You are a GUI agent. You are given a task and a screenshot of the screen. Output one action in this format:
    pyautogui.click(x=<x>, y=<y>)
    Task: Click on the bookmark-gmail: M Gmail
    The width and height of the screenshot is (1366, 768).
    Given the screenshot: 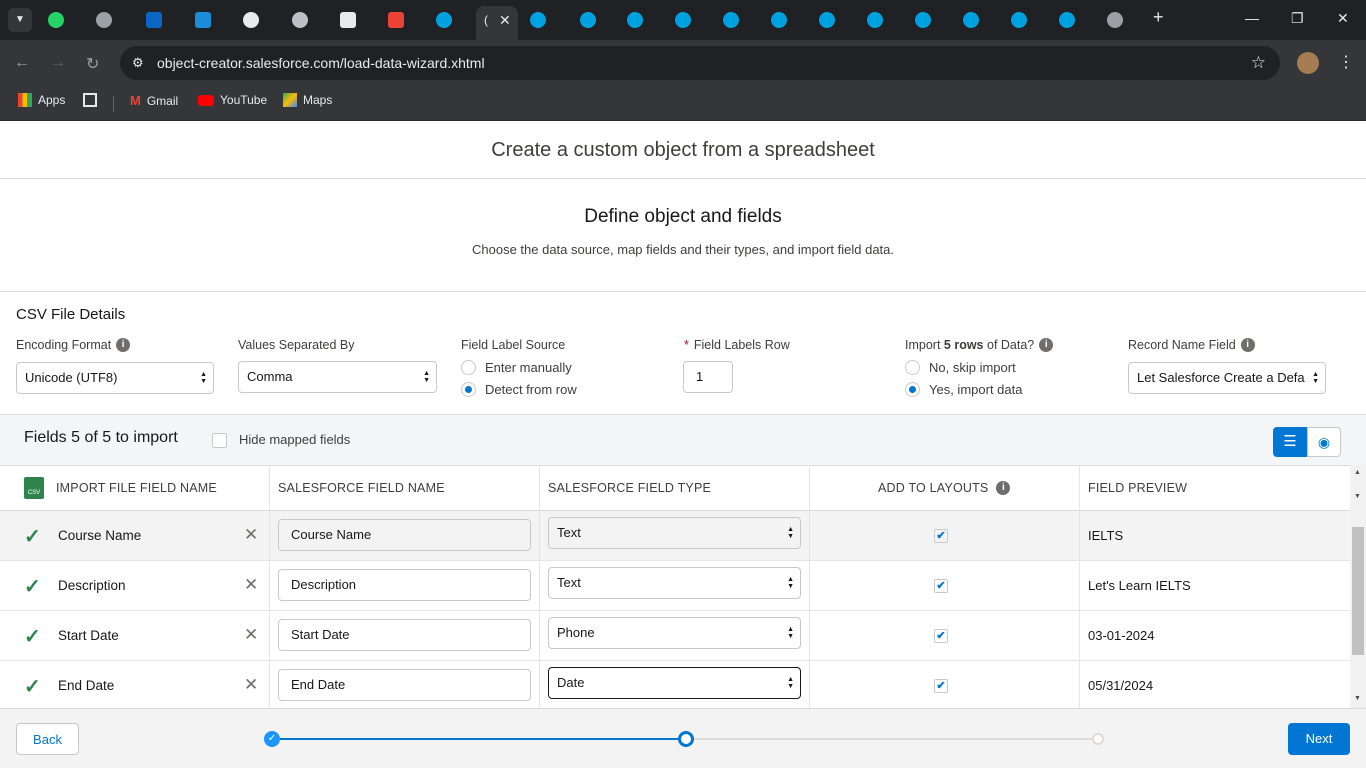 What is the action you would take?
    pyautogui.click(x=154, y=100)
    